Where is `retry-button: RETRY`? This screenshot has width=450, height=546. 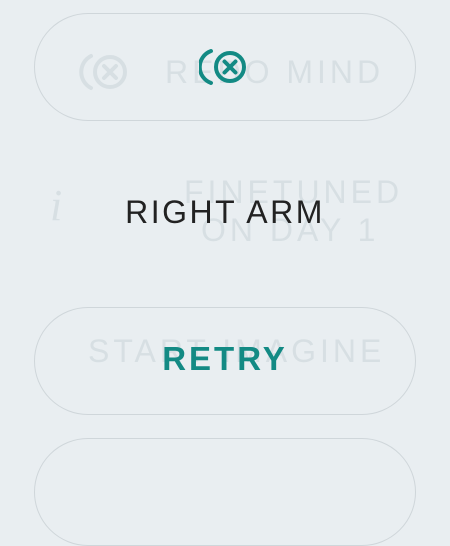
retry-button: RETRY is located at coordinates (225, 359).